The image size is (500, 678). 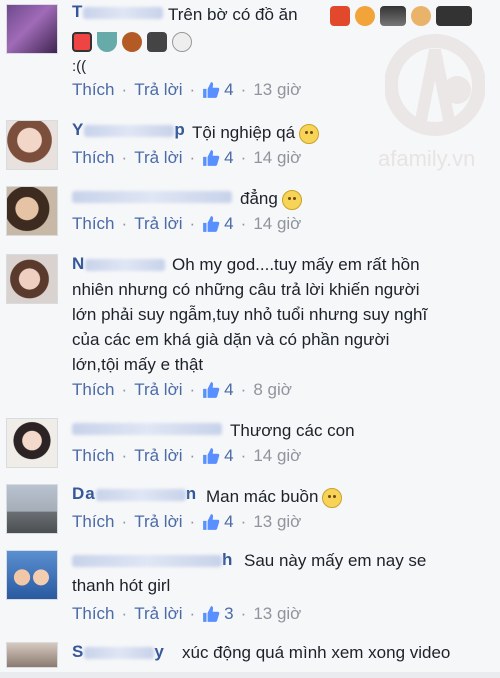 I want to click on commenter-name: Yp, so click(x=129, y=130).